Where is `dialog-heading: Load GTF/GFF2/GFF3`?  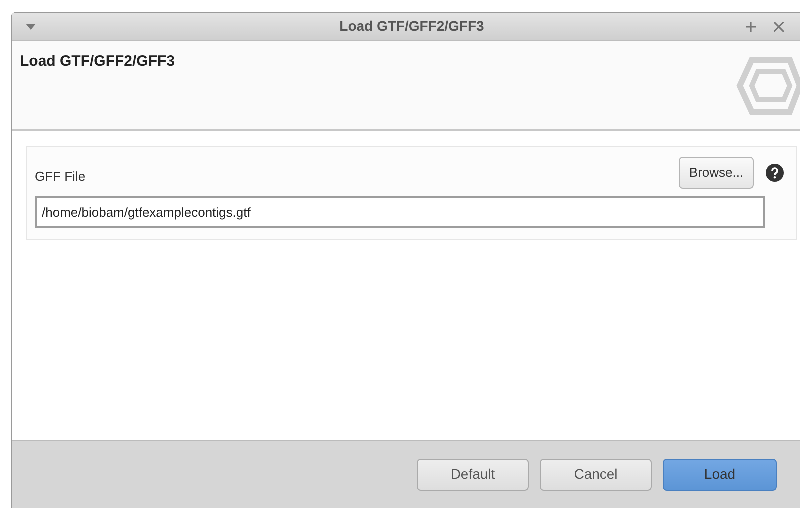 dialog-heading: Load GTF/GFF2/GFF3 is located at coordinates (97, 62).